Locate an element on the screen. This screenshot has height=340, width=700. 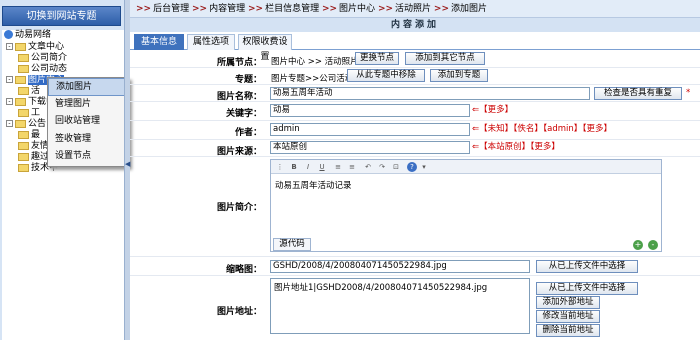
menu-item-sign-manage: 签收管理 is located at coordinates (88, 140).